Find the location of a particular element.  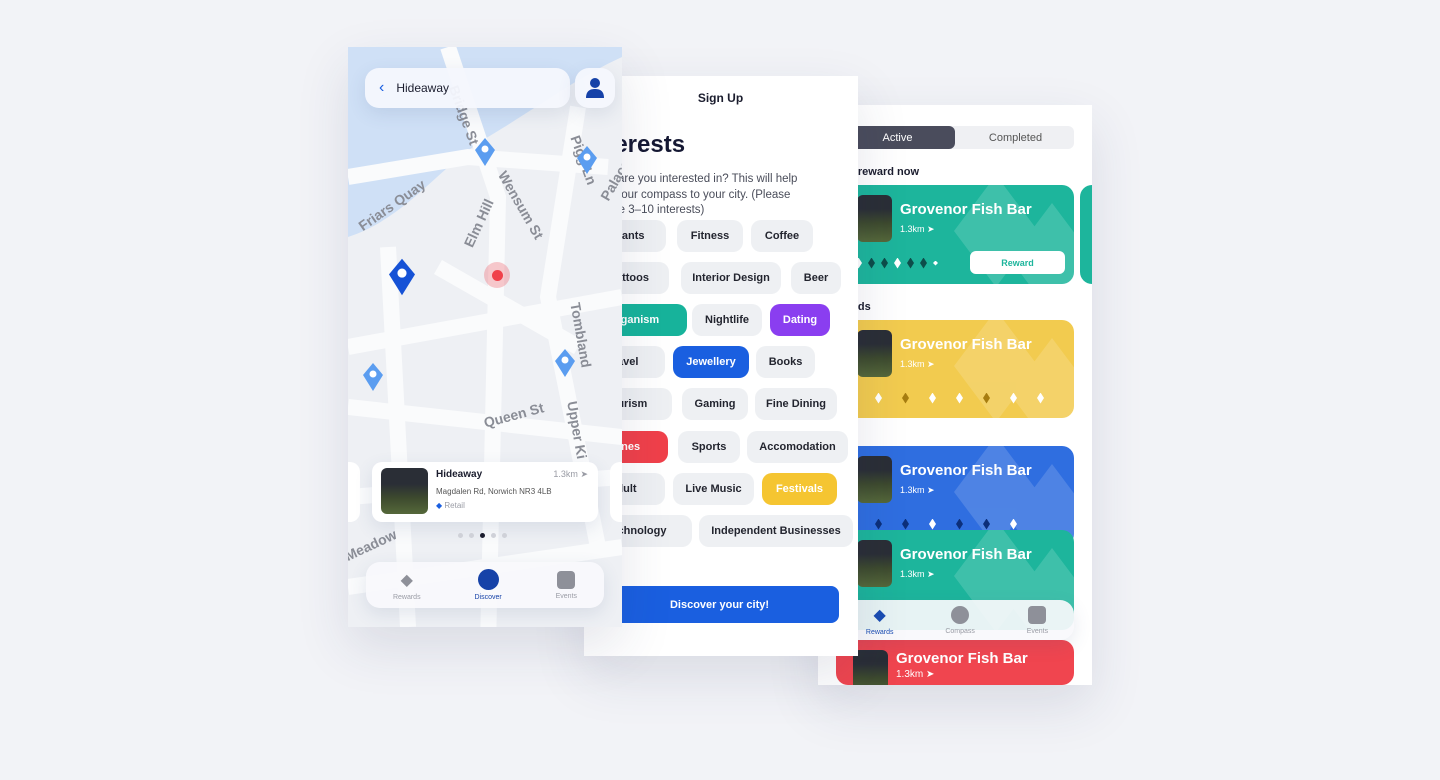

place-address: Magdalen Rd, Norwich NR3 4LB is located at coordinates (494, 491).